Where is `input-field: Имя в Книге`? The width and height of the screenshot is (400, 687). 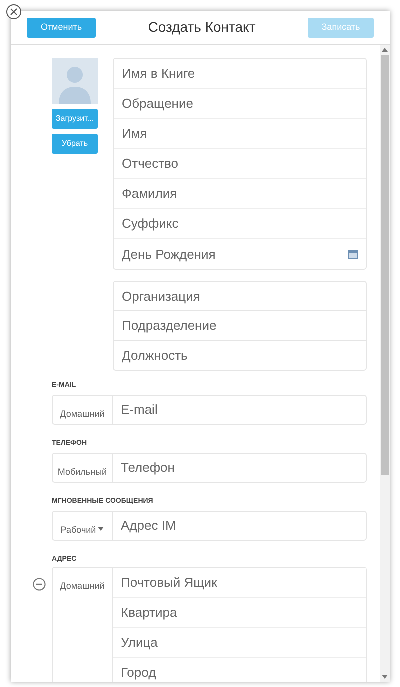 input-field: Имя в Книге is located at coordinates (240, 74).